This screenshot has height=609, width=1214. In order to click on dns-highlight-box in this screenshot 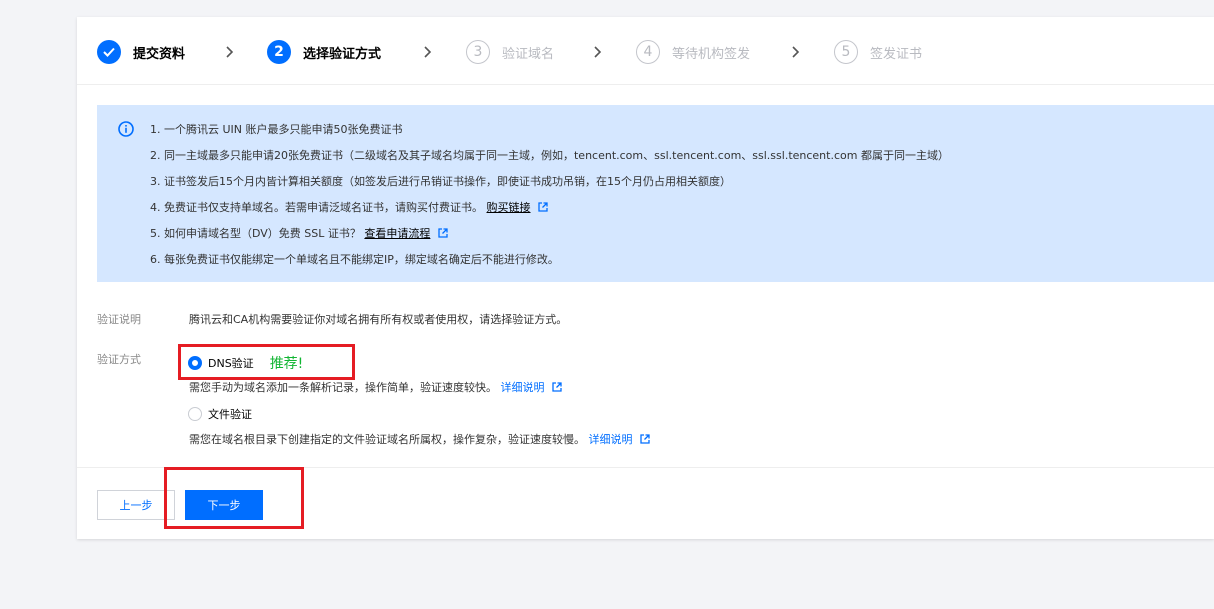, I will do `click(266, 362)`.